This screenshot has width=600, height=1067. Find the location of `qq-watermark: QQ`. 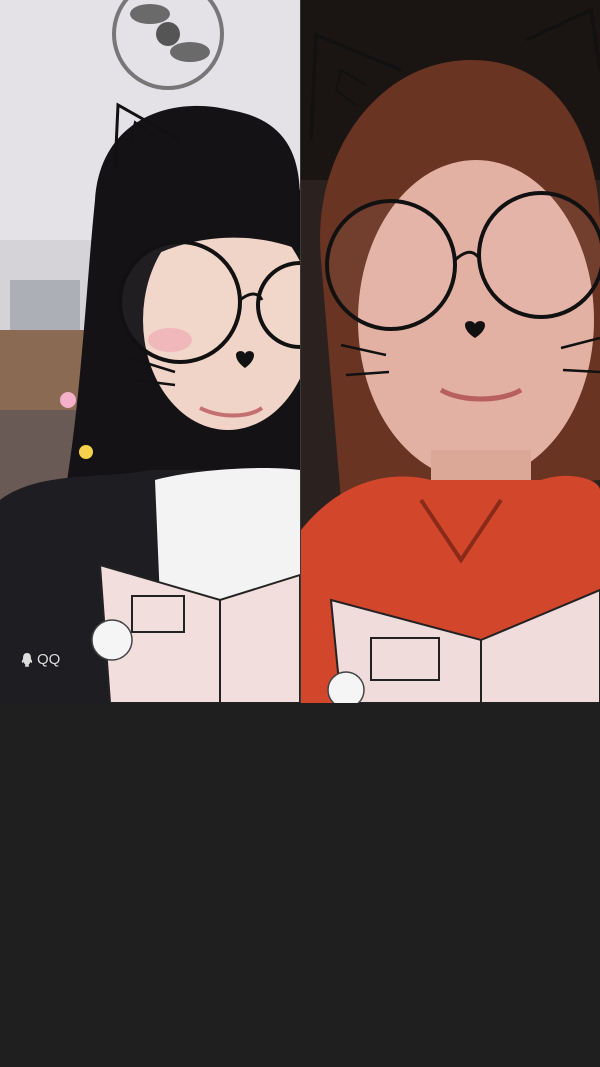

qq-watermark: QQ is located at coordinates (40, 659).